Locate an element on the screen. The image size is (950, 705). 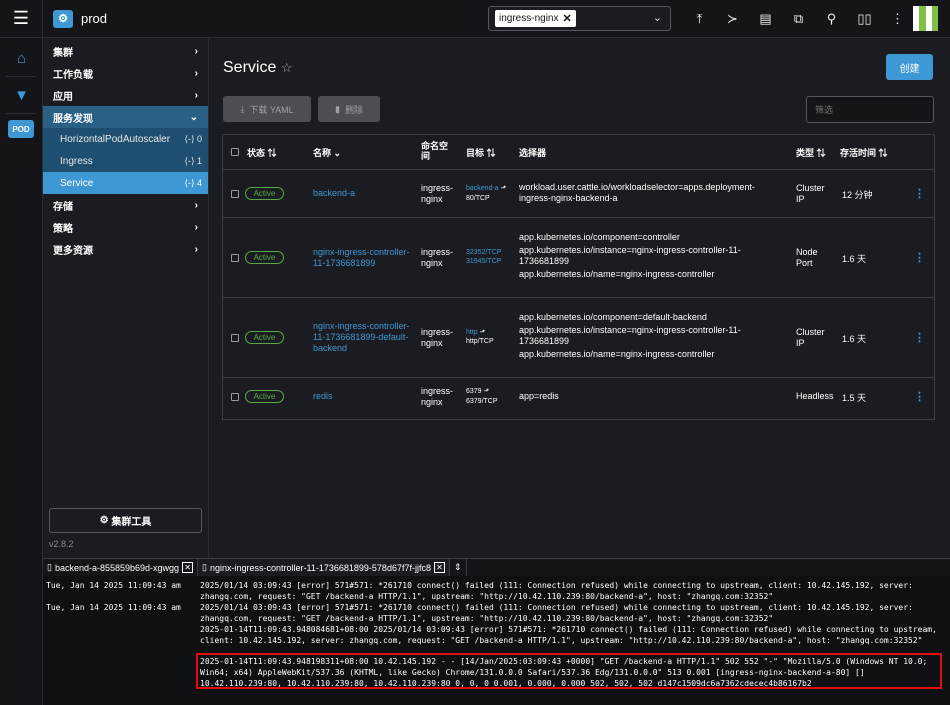
type-cell: Node Port is located at coordinates (807, 257).